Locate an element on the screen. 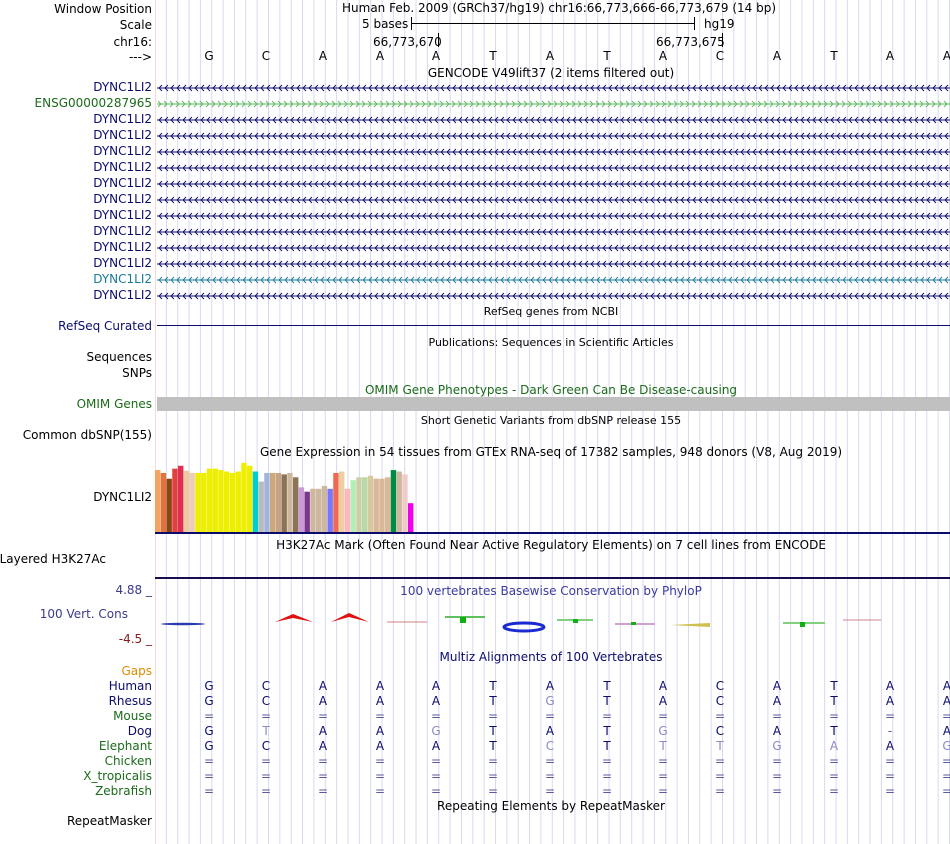  multiz-species-label: Rhesus is located at coordinates (130, 701).